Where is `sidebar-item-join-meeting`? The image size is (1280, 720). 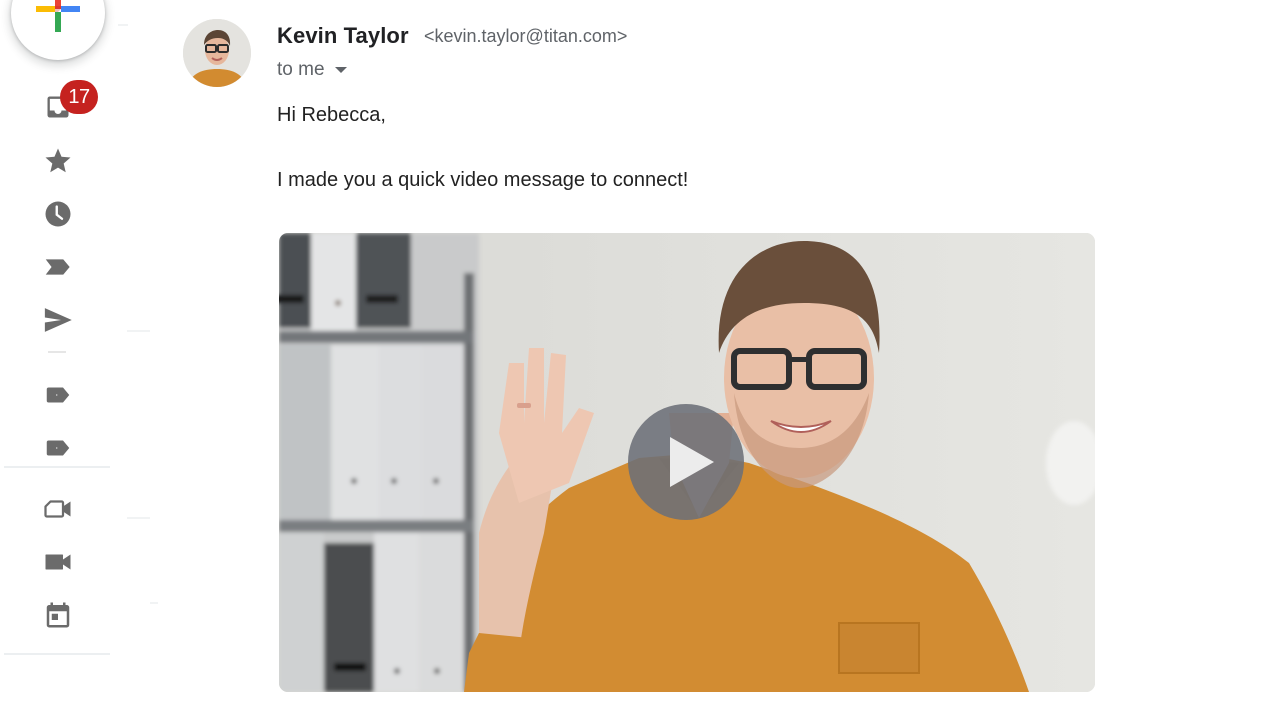 sidebar-item-join-meeting is located at coordinates (58, 562).